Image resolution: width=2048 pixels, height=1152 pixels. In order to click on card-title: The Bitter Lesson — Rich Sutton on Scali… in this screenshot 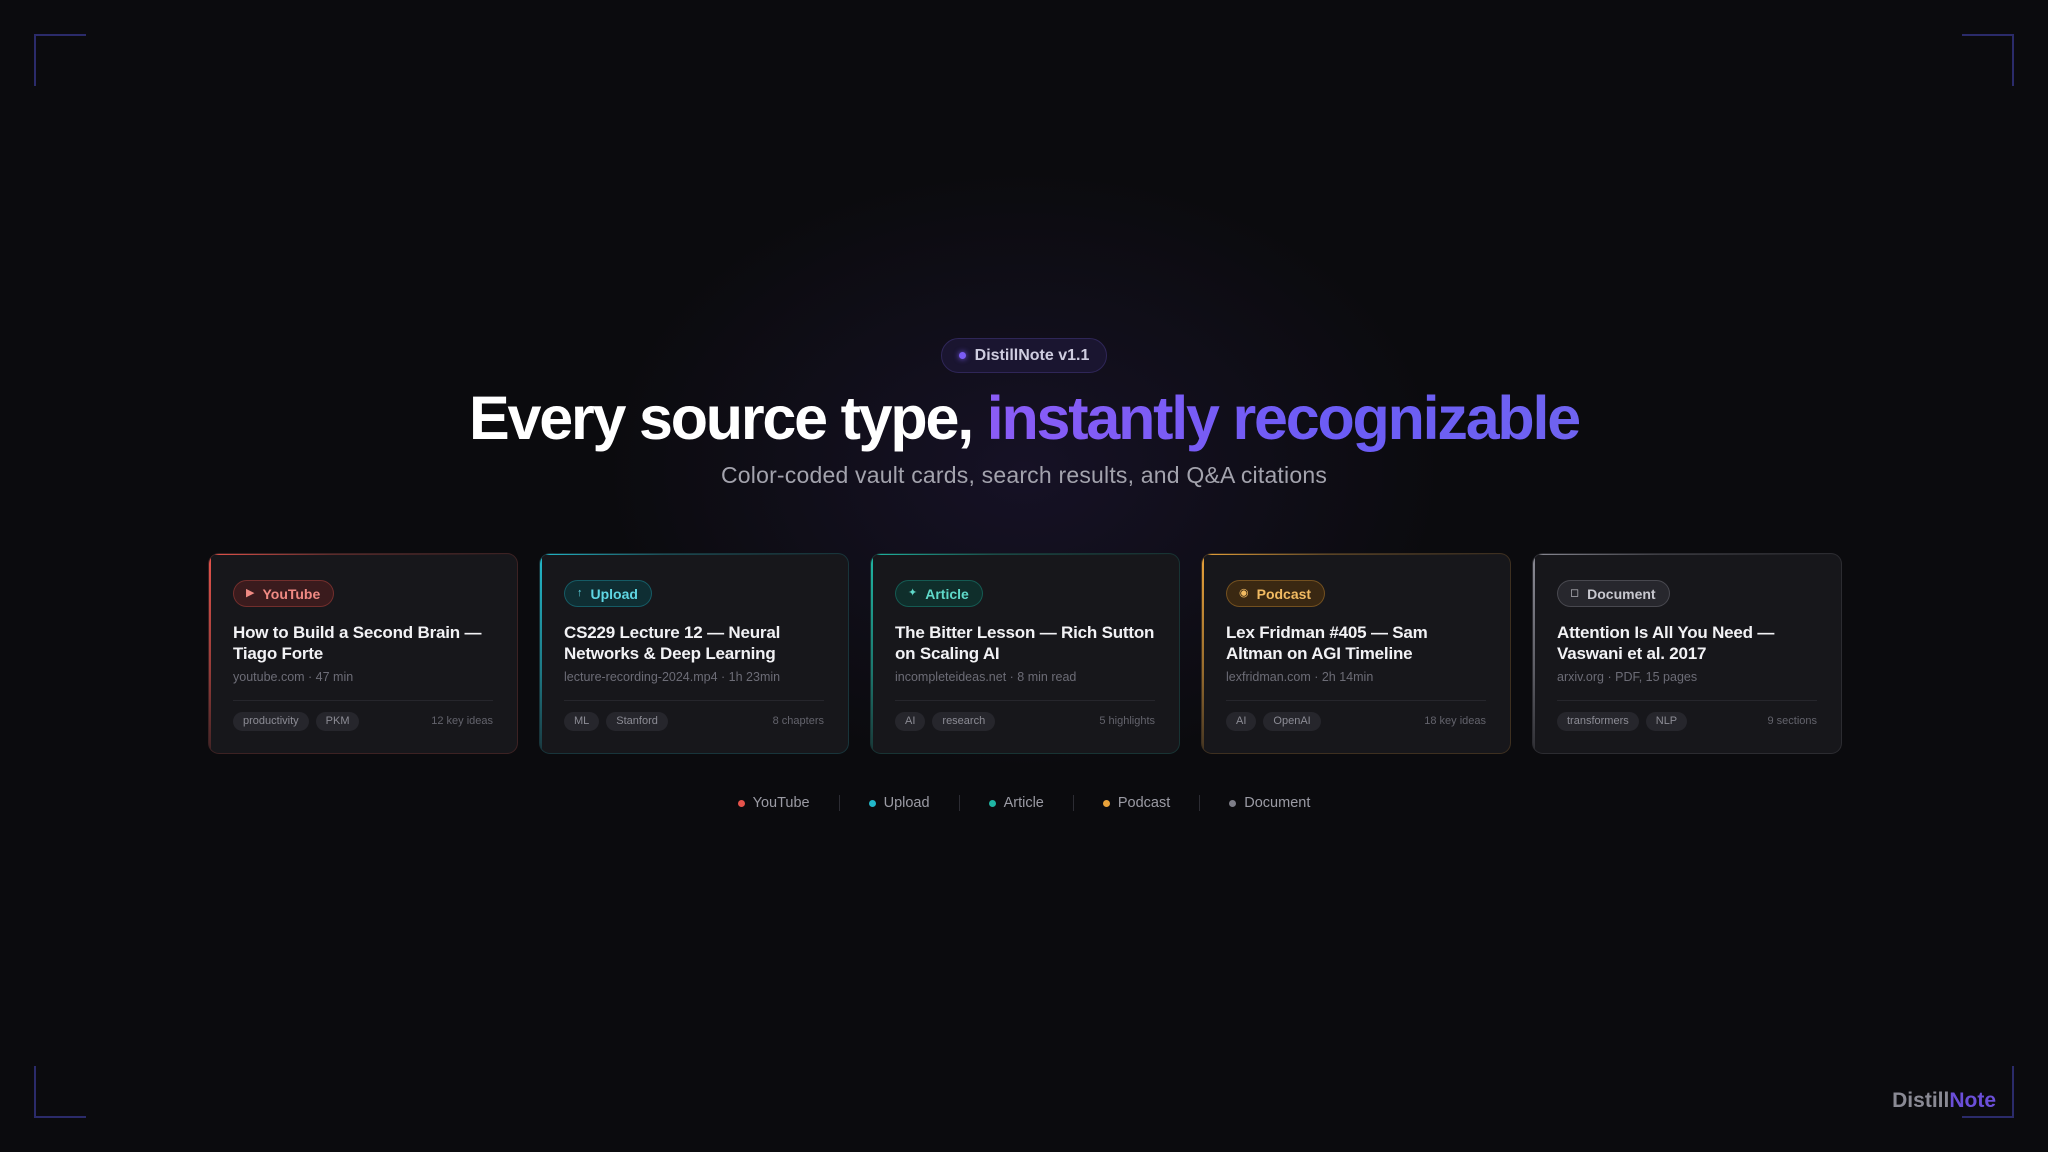, I will do `click(1025, 643)`.